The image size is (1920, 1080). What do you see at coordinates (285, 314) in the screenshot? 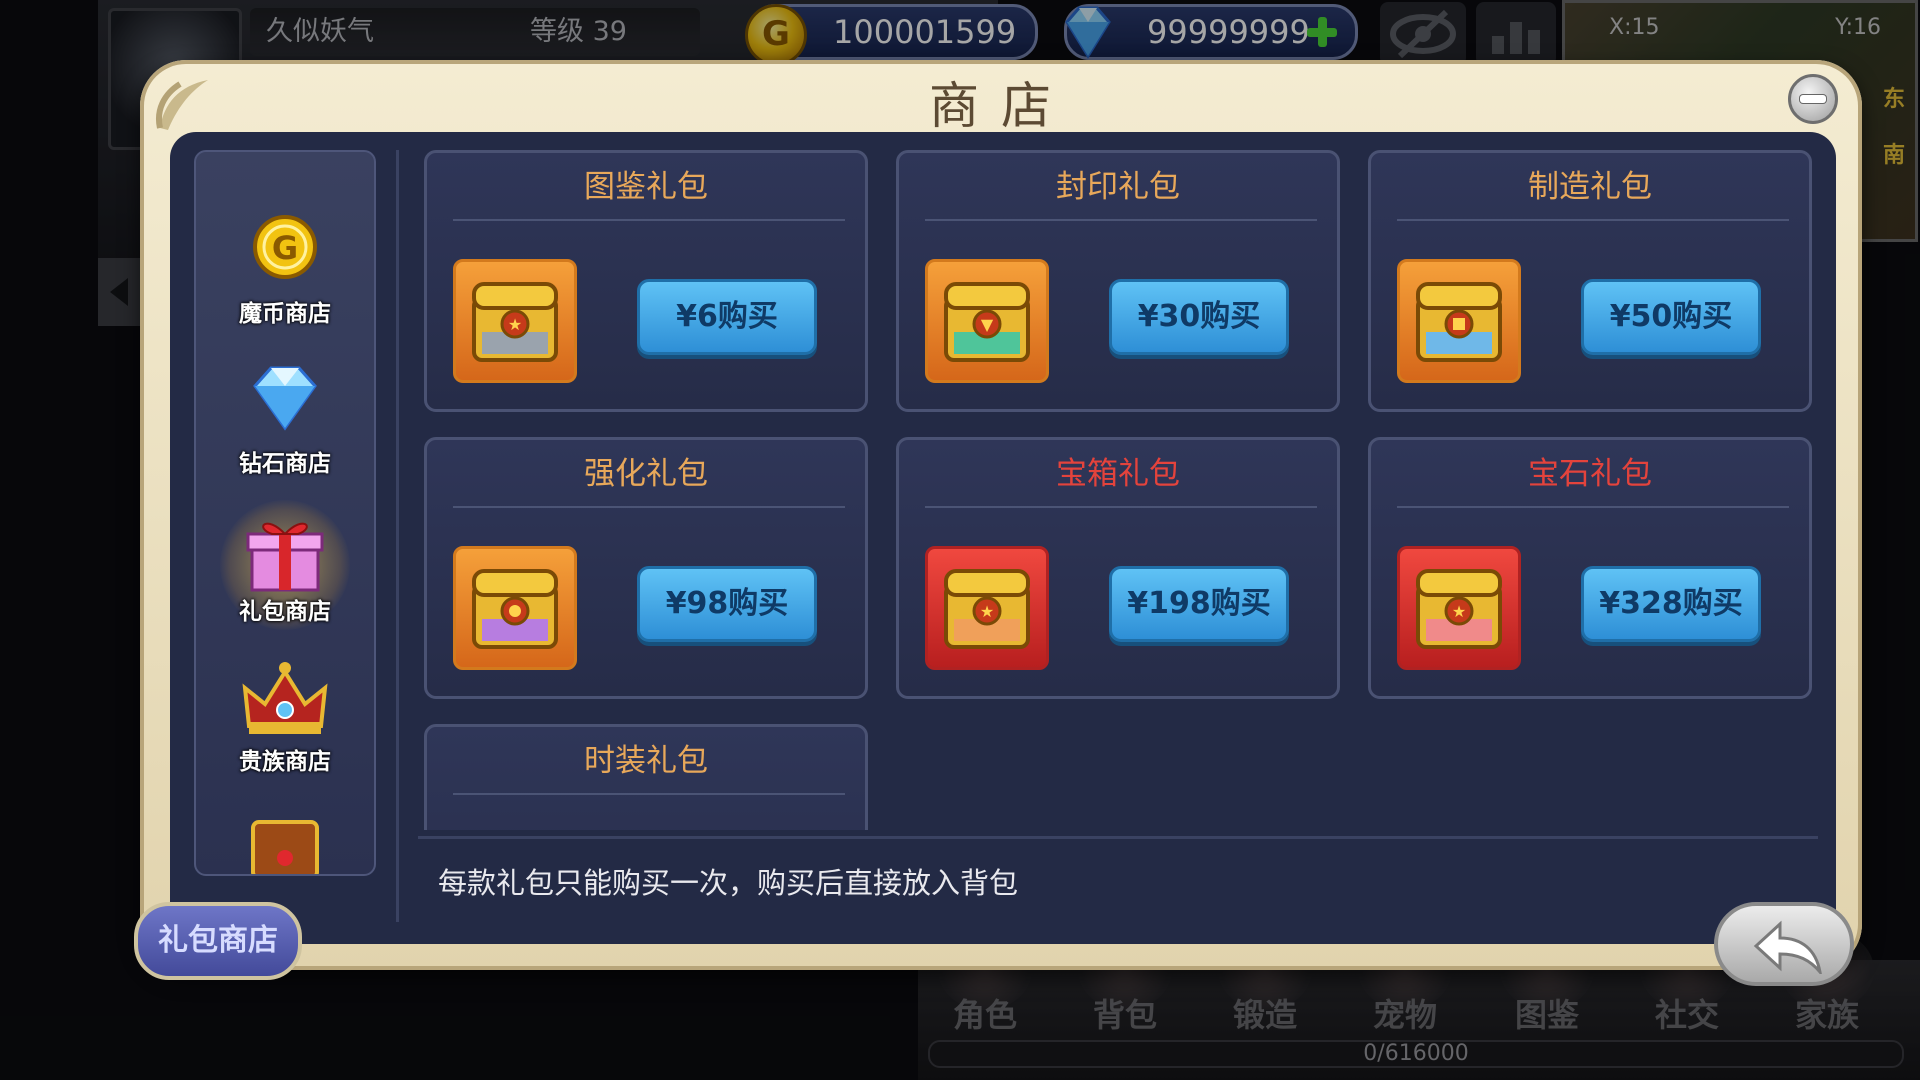
I see `category-label: 魔币商店` at bounding box center [285, 314].